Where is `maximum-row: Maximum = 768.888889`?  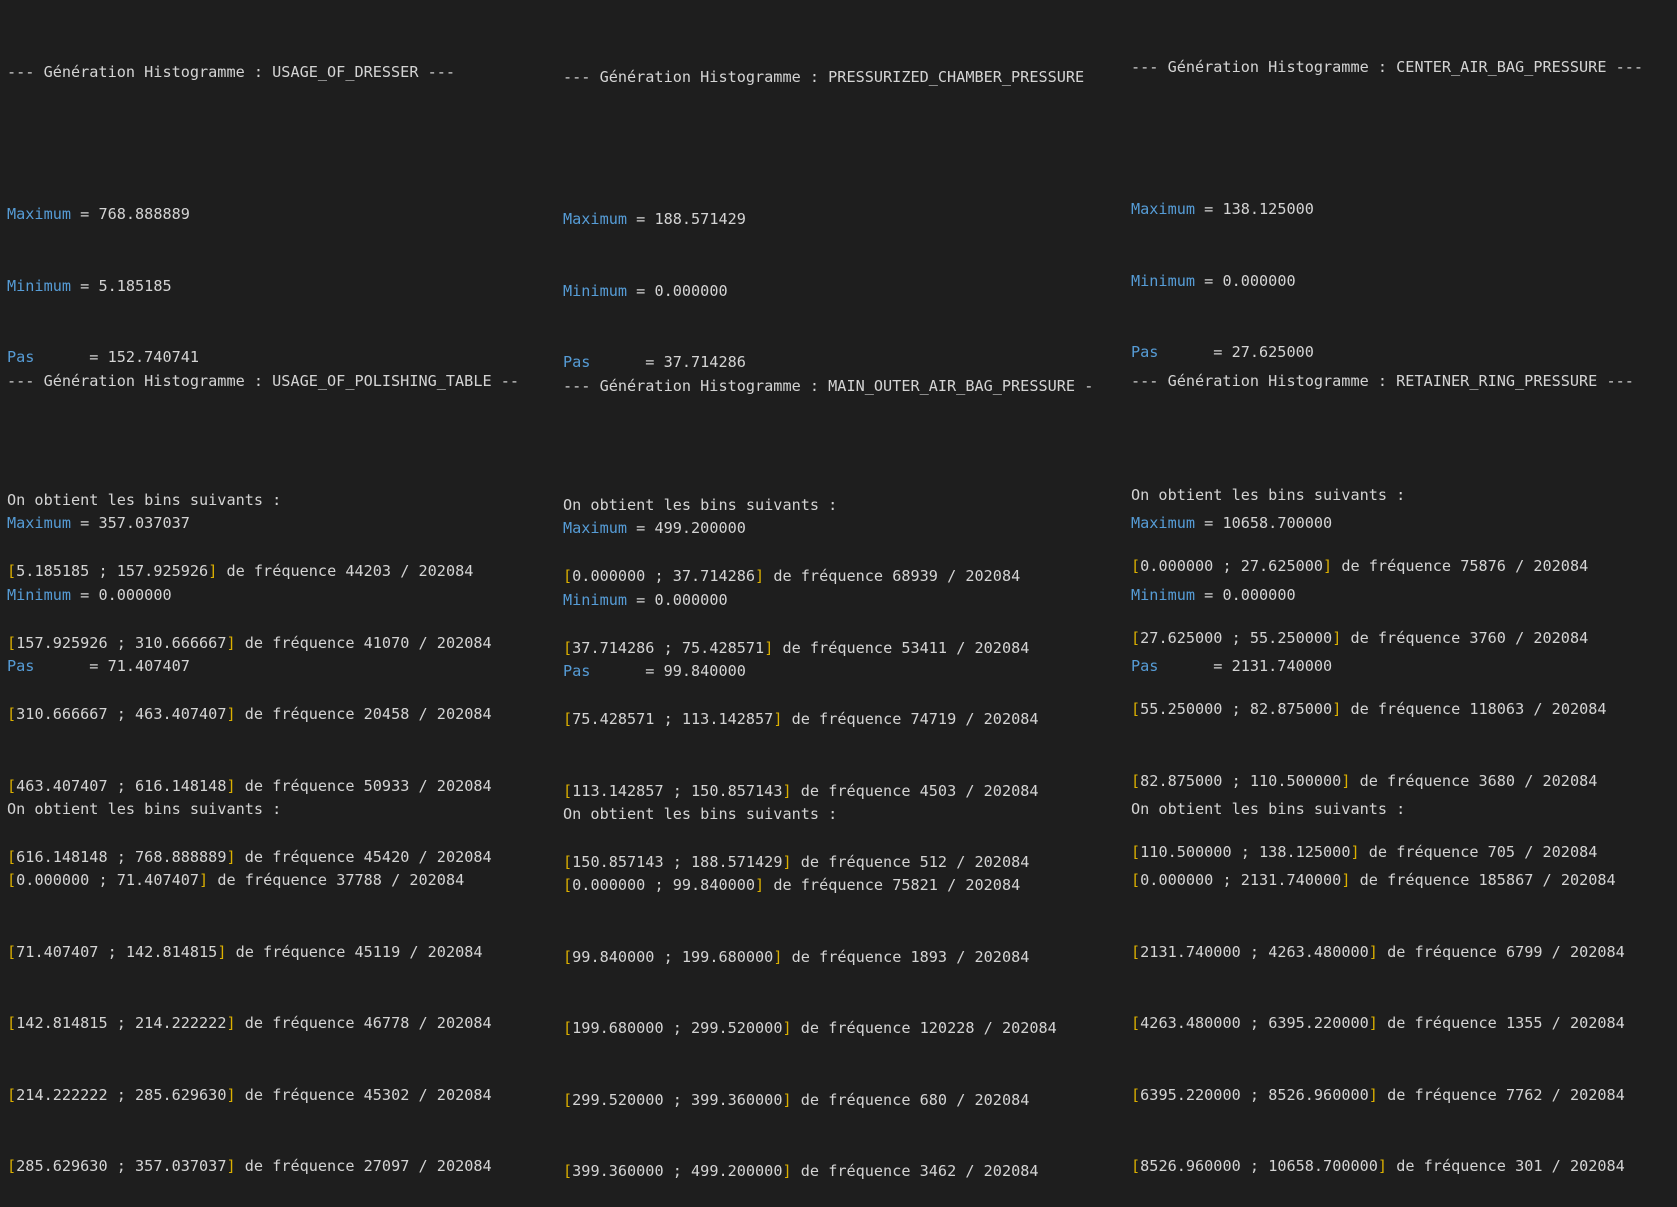
maximum-row: Maximum = 768.888889 is located at coordinates (98, 214).